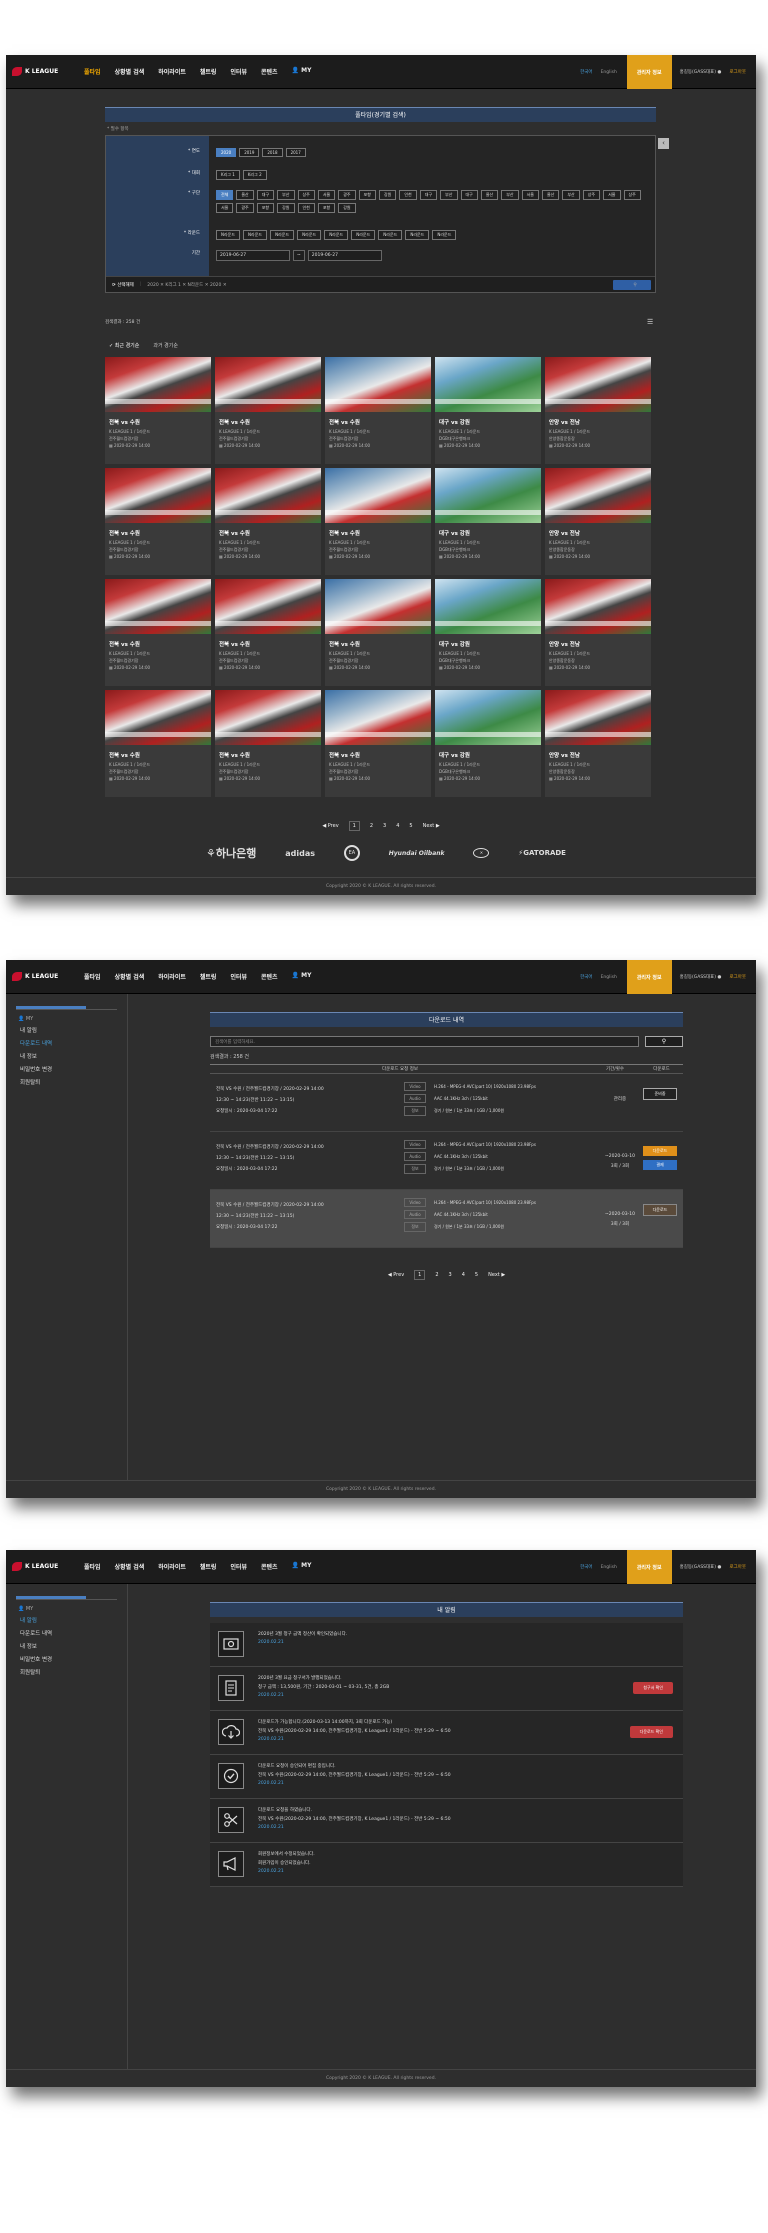 The image size is (768, 2233). What do you see at coordinates (650, 322) in the screenshot?
I see `list-view-icon: ☰` at bounding box center [650, 322].